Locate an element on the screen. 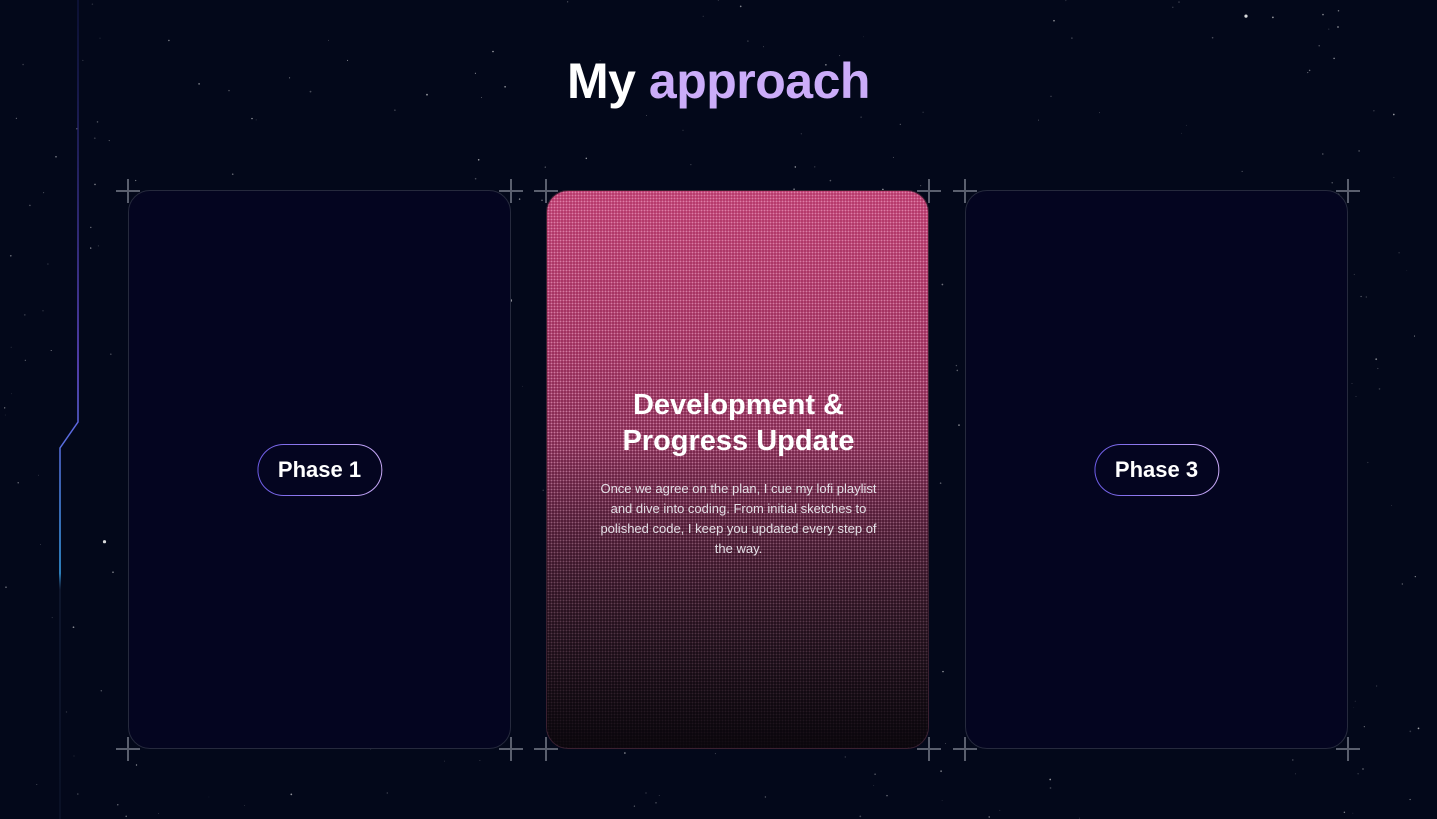 The height and width of the screenshot is (819, 1437). side-accent-line is located at coordinates (69, 409).